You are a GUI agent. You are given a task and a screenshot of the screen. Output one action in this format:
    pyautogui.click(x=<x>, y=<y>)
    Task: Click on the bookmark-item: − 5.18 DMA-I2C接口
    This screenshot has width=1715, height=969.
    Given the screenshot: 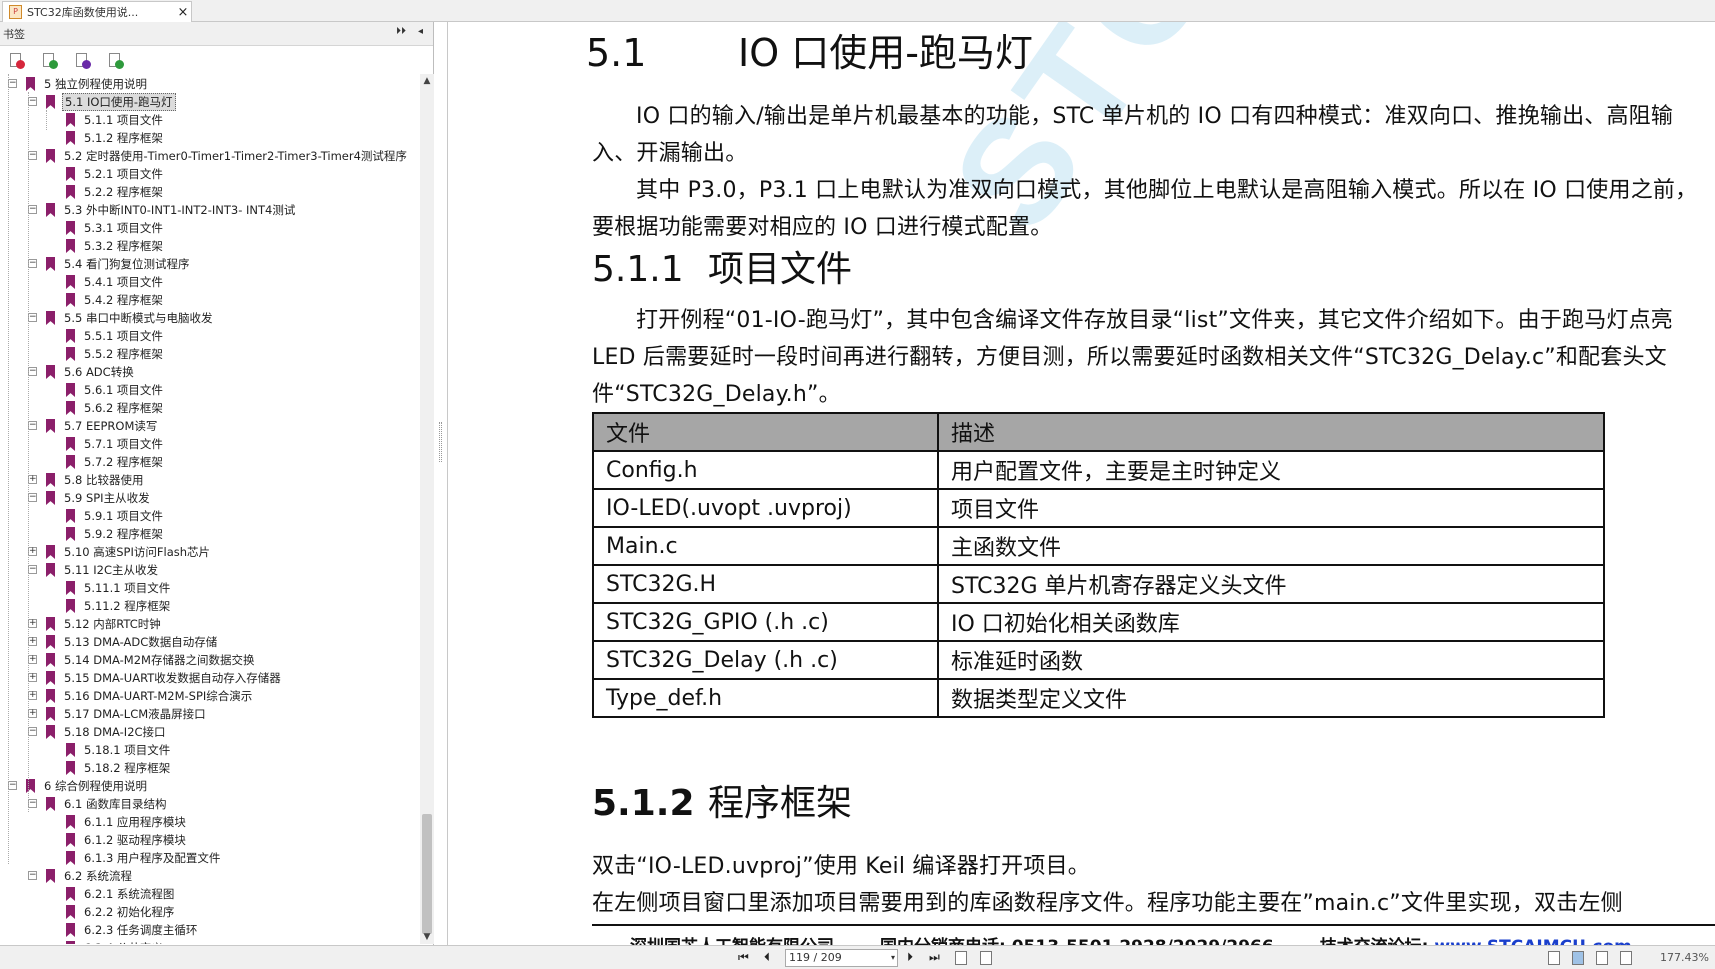 What is the action you would take?
    pyautogui.click(x=98, y=732)
    